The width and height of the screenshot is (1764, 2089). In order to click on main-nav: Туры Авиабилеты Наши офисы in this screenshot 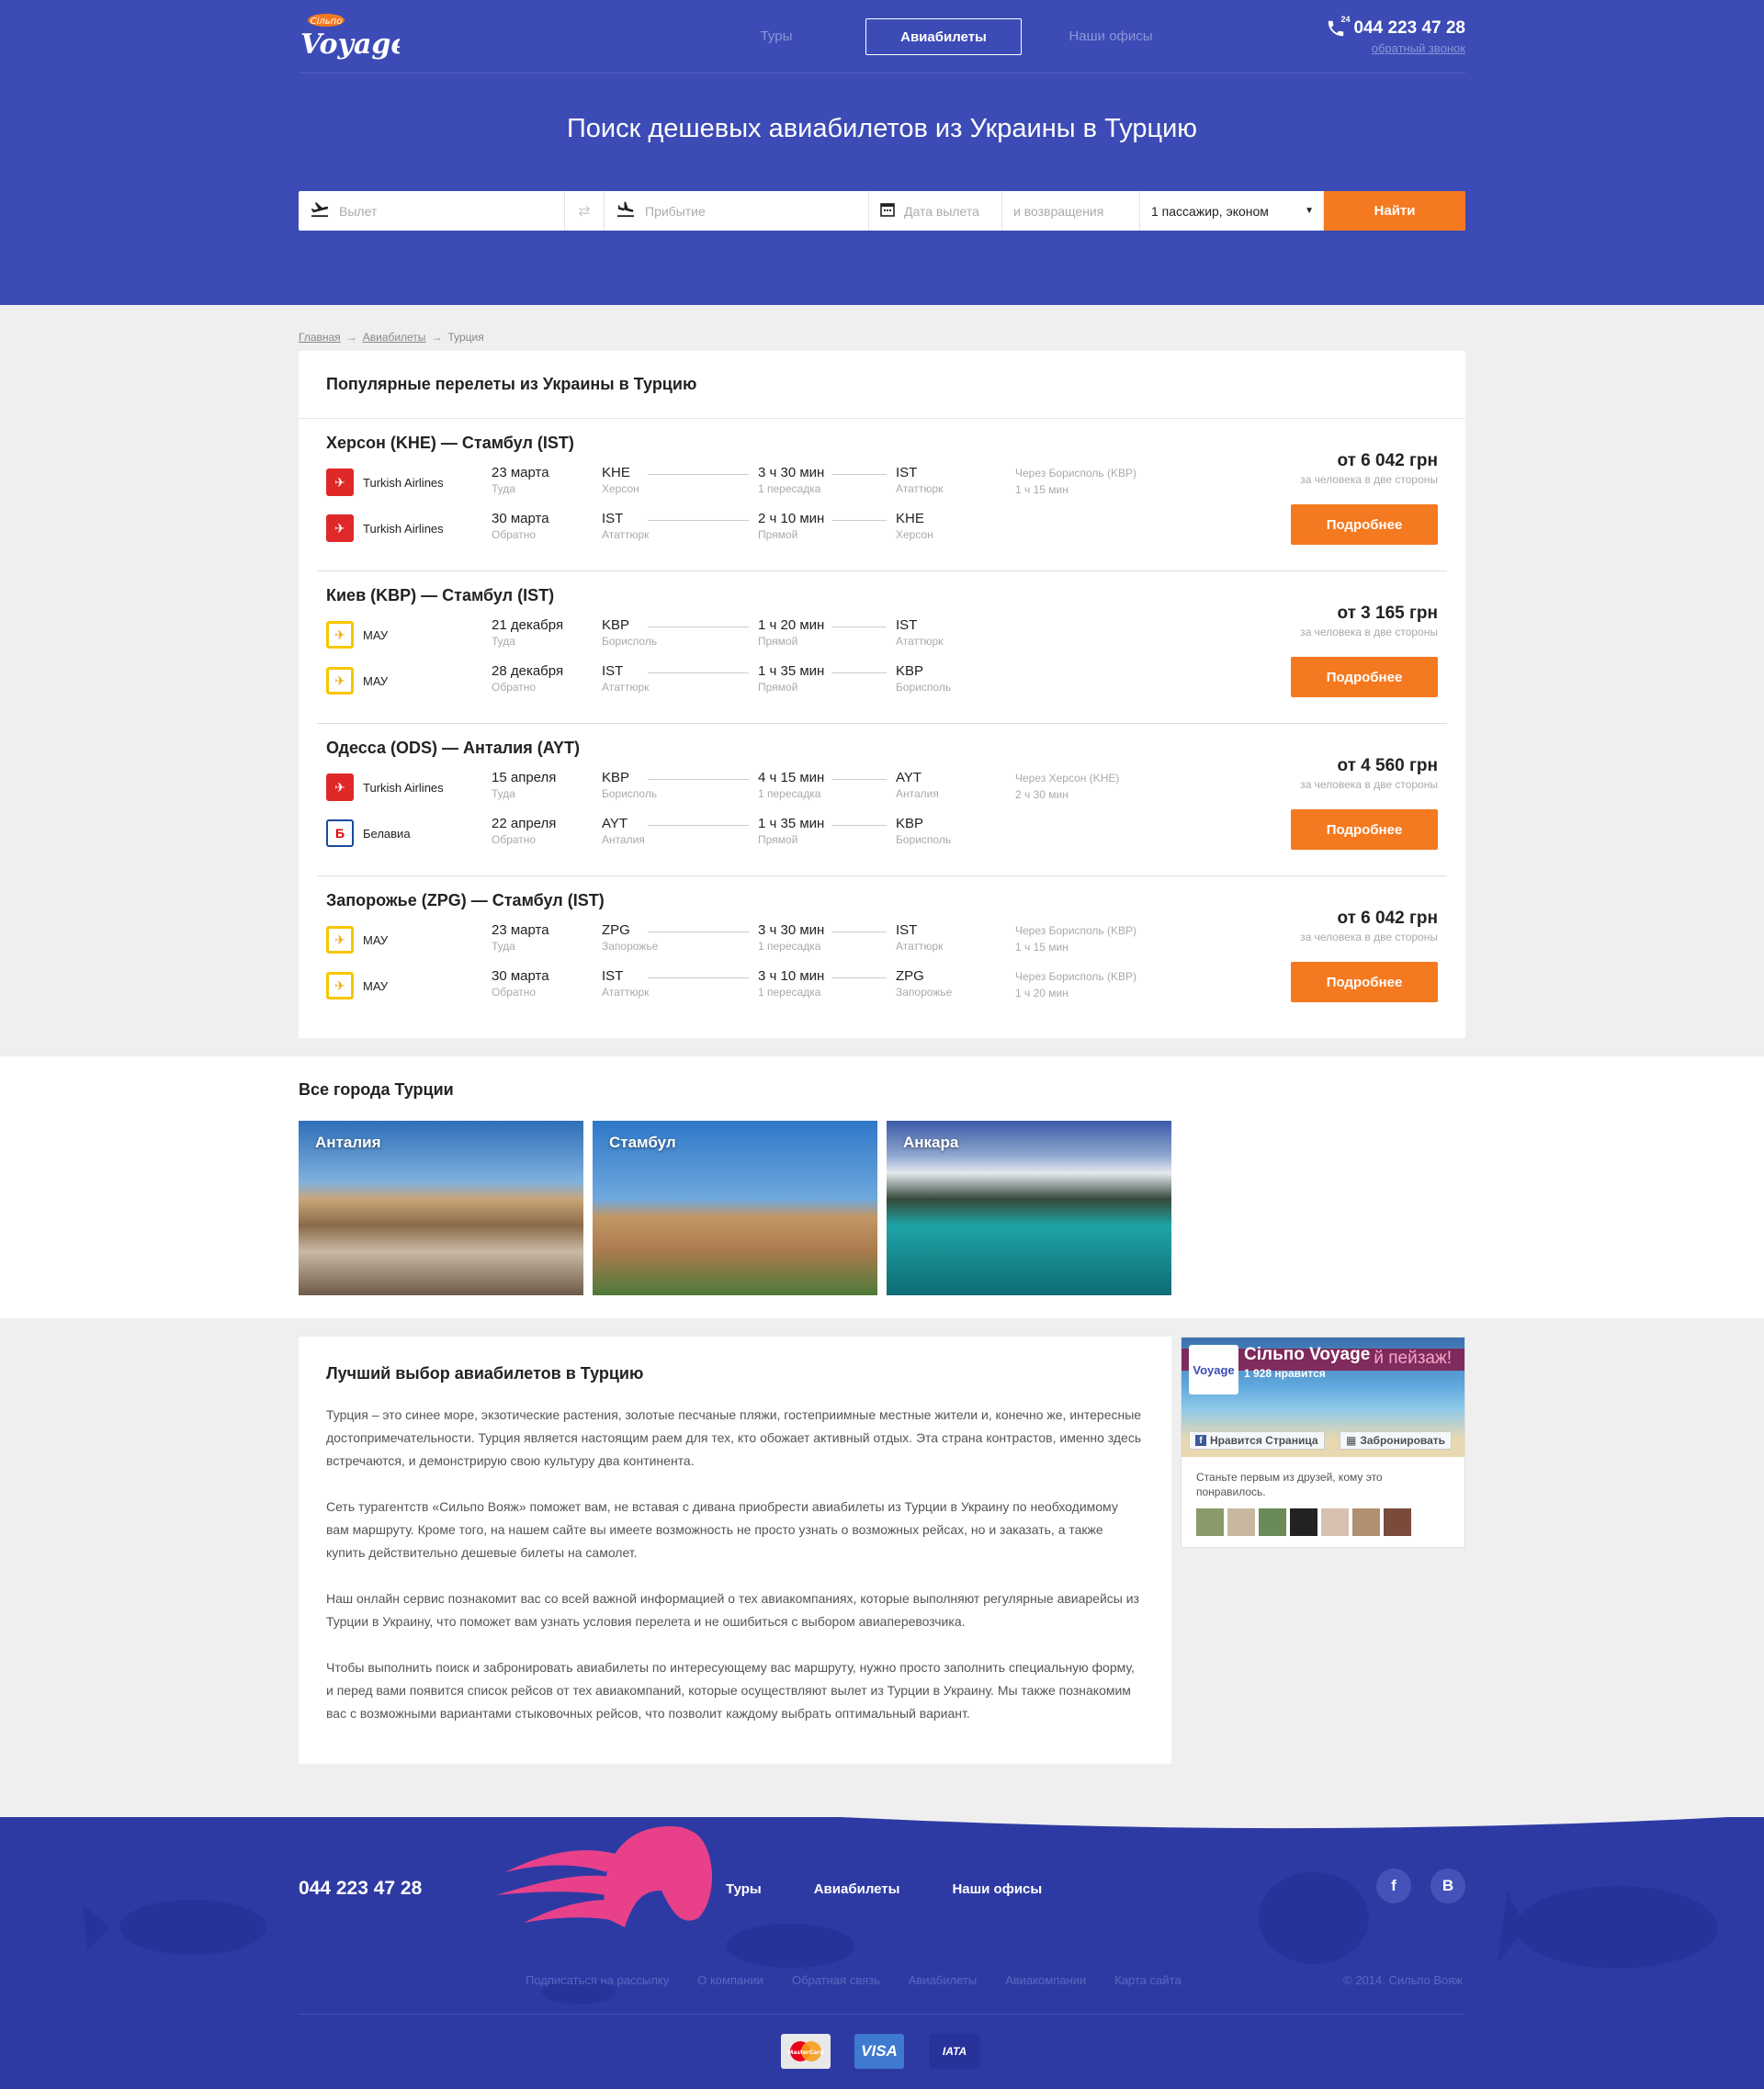, I will do `click(943, 37)`.